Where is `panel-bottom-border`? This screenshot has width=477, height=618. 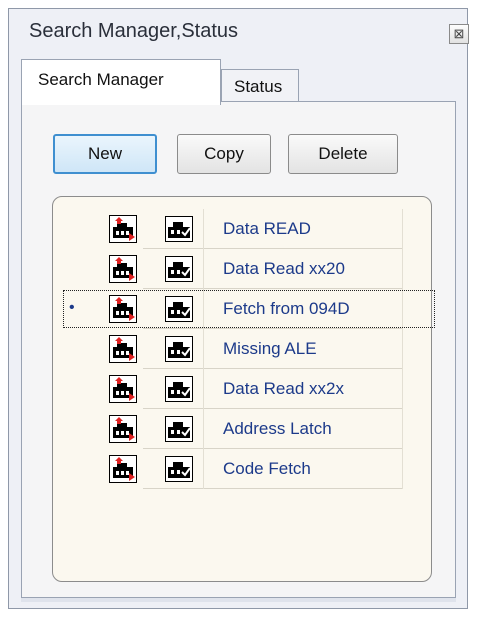
panel-bottom-border is located at coordinates (238, 600).